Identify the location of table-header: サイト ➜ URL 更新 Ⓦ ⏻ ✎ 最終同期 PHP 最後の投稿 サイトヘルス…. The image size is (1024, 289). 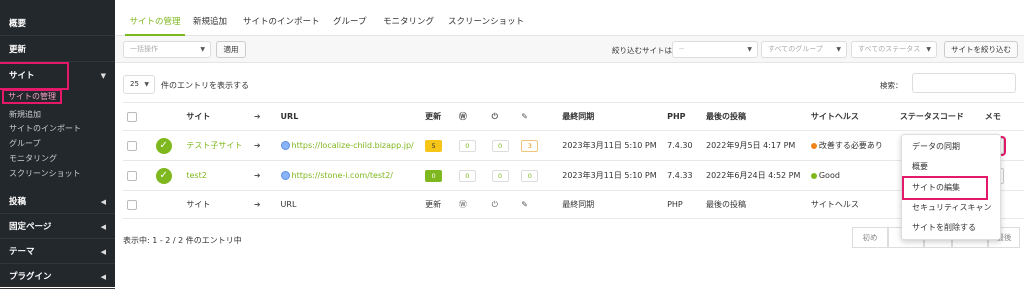
(573, 116).